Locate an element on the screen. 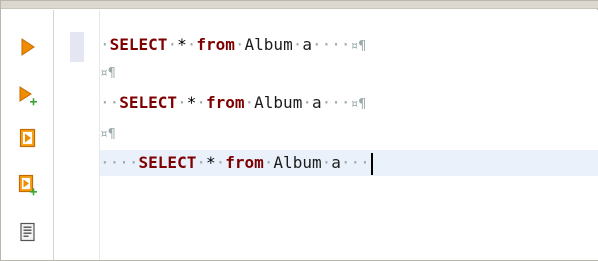 Image resolution: width=598 pixels, height=261 pixels. execute-new-tab-button is located at coordinates (28, 96).